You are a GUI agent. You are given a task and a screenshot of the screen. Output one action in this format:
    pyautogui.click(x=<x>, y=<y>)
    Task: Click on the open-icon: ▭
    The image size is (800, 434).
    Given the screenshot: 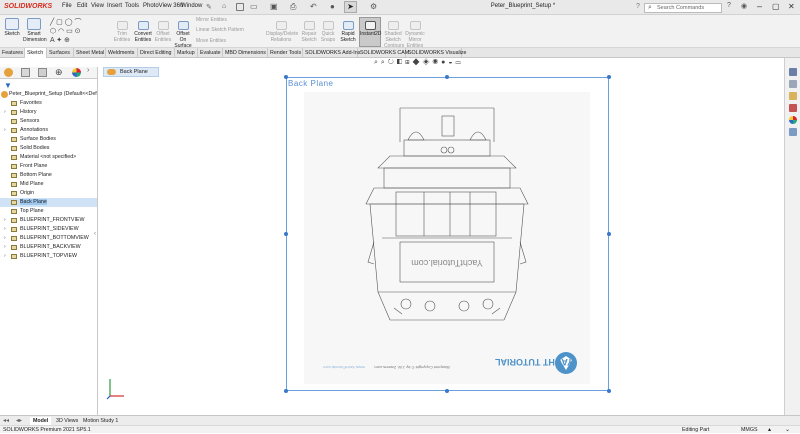 What is the action you would take?
    pyautogui.click(x=254, y=6)
    